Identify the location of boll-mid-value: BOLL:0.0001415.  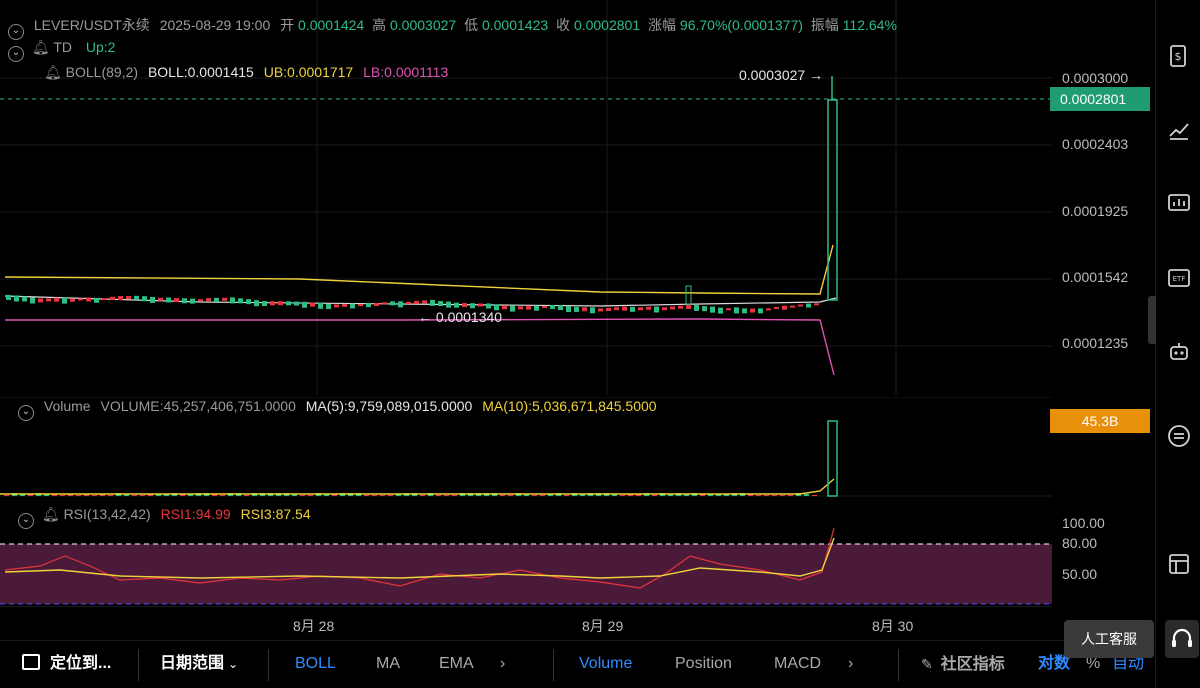
(200, 72).